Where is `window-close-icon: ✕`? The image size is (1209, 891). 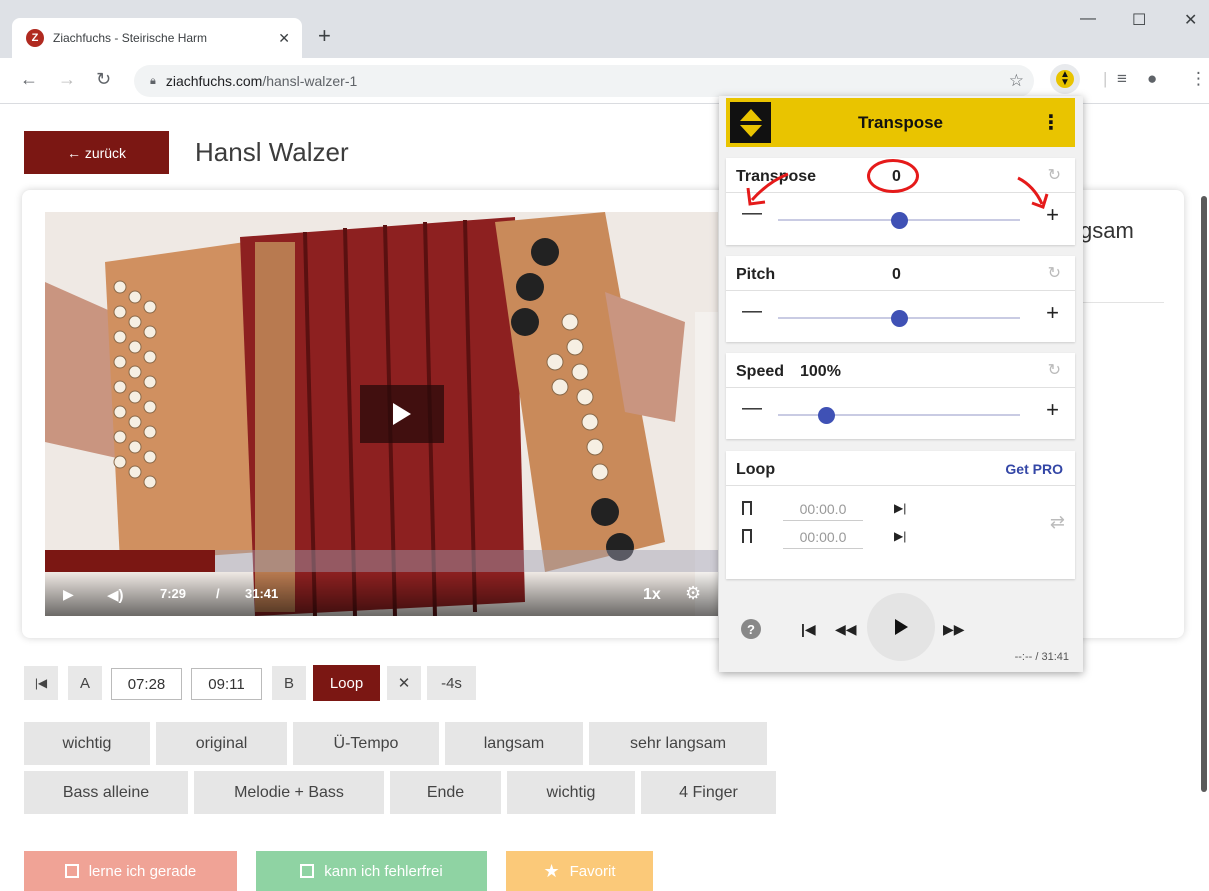 window-close-icon: ✕ is located at coordinates (1190, 20).